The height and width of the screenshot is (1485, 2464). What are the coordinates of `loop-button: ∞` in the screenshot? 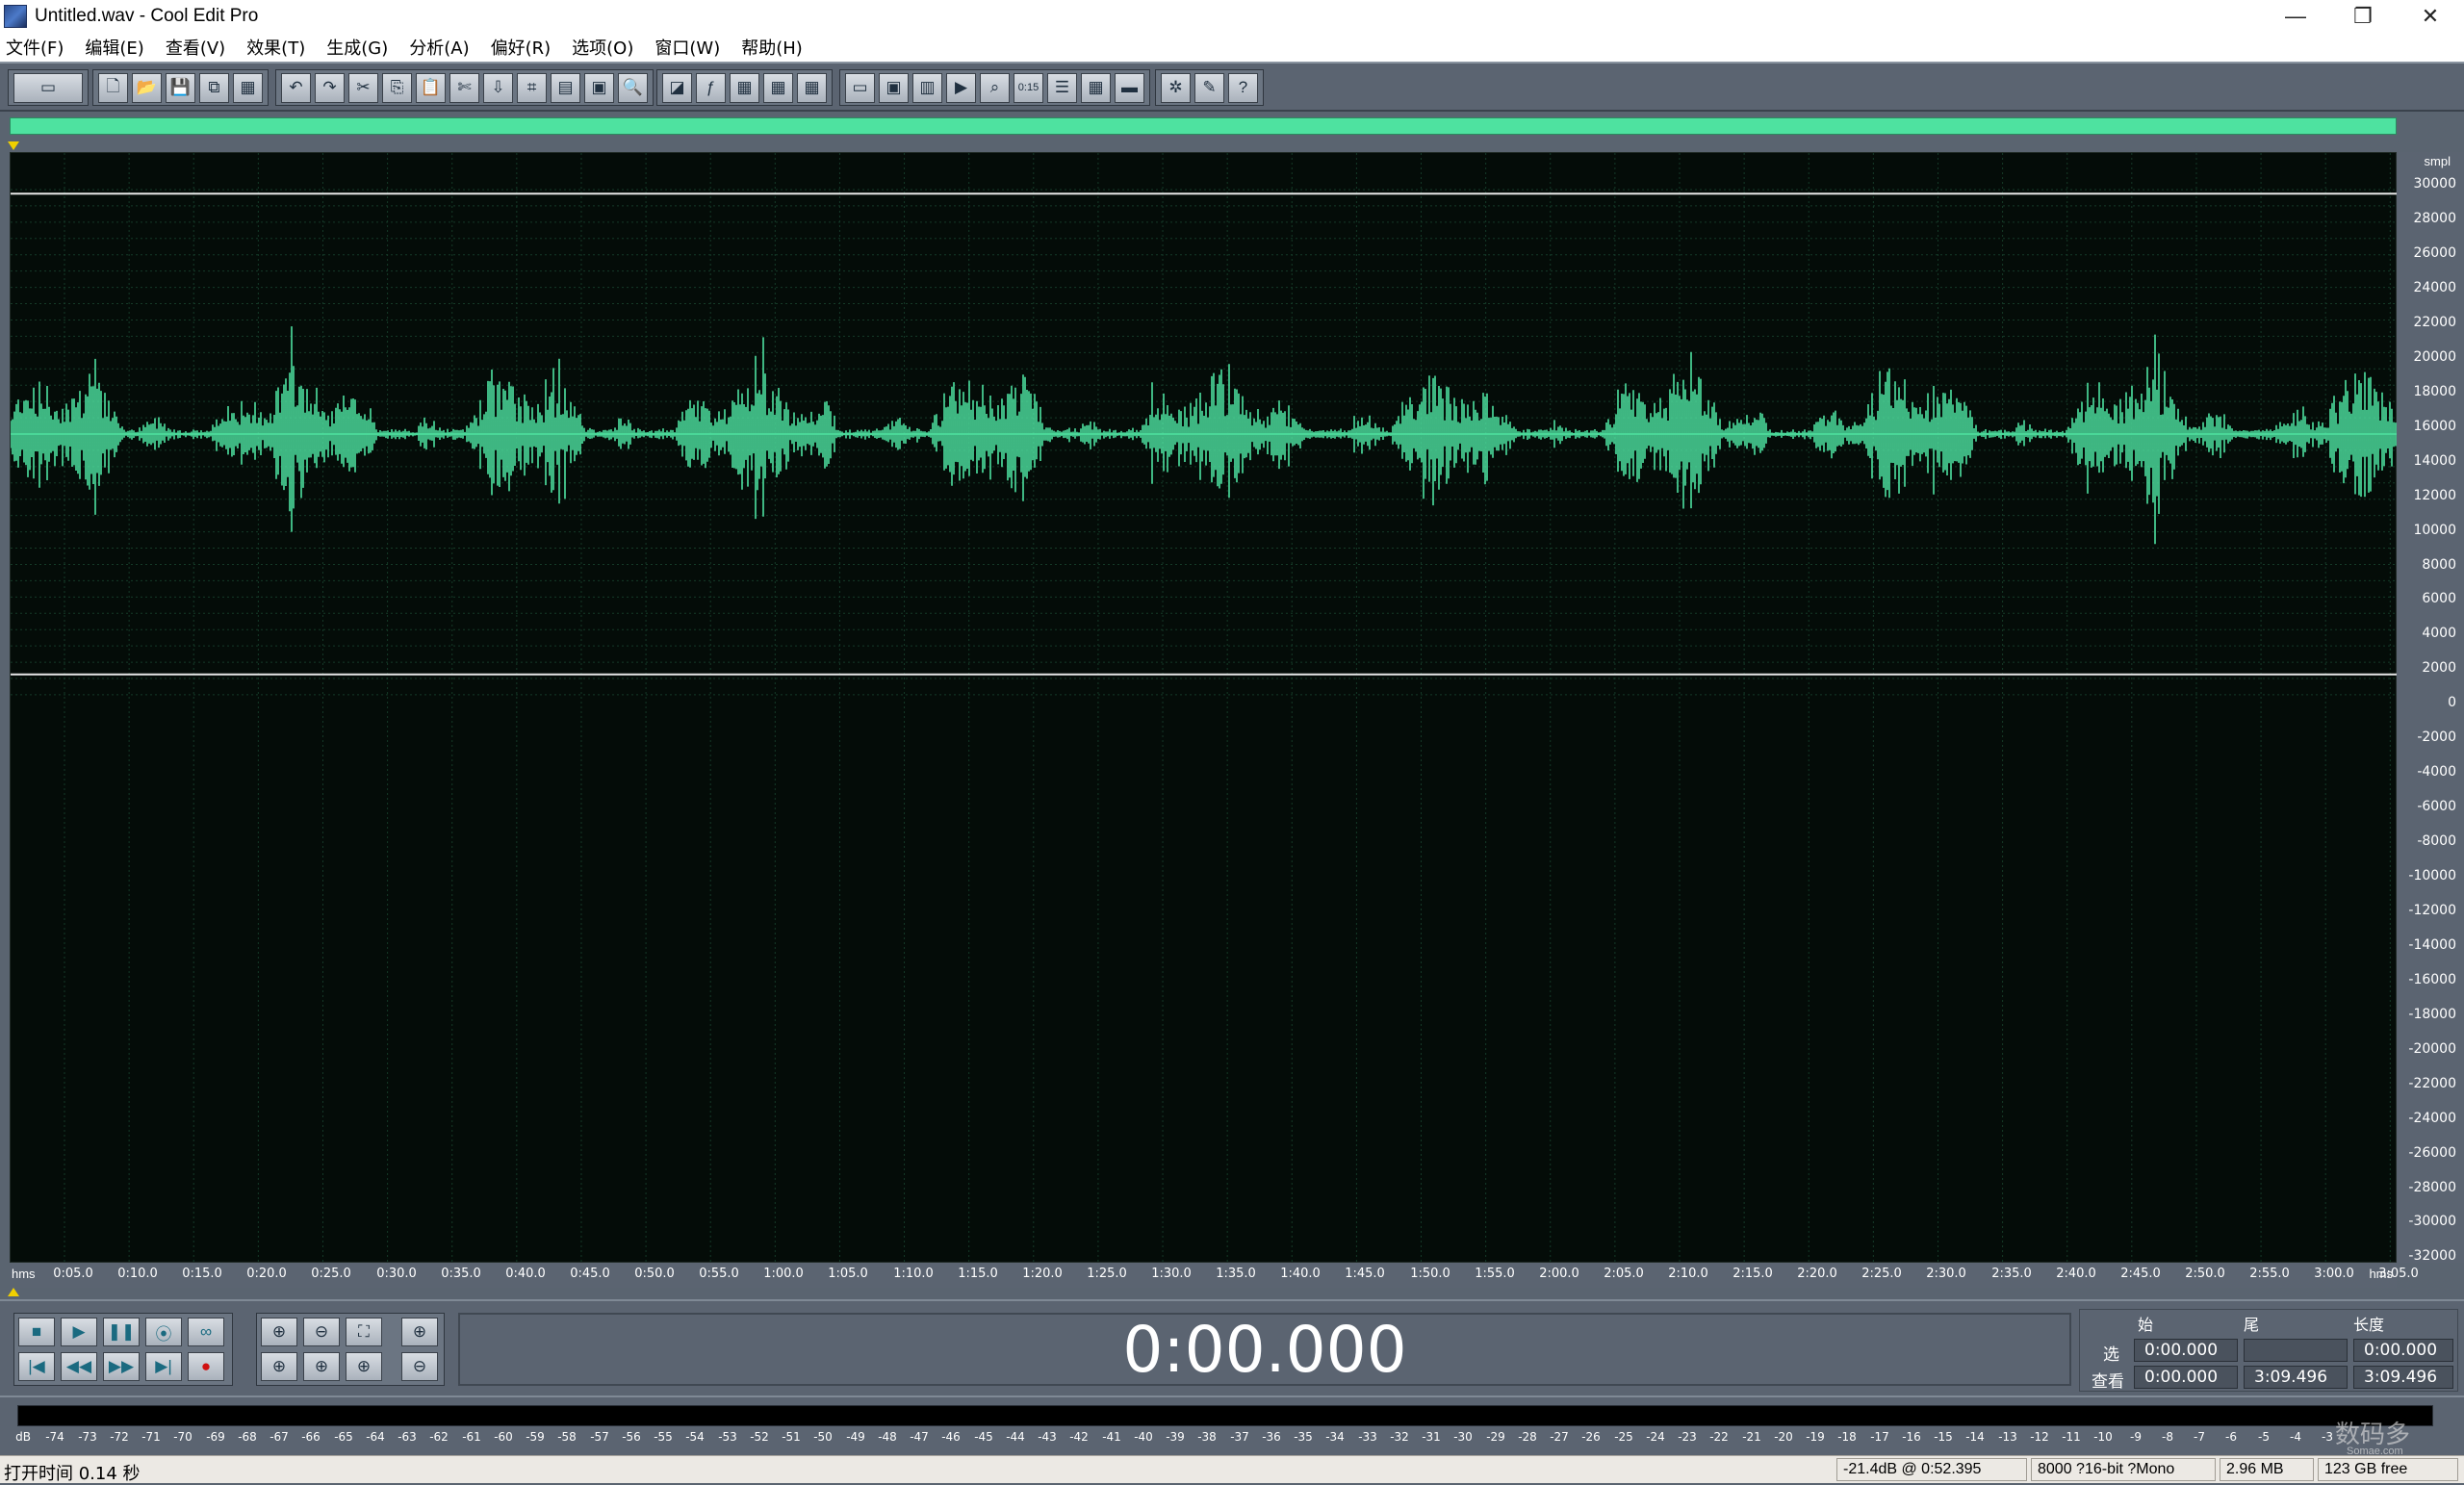 It's located at (206, 1332).